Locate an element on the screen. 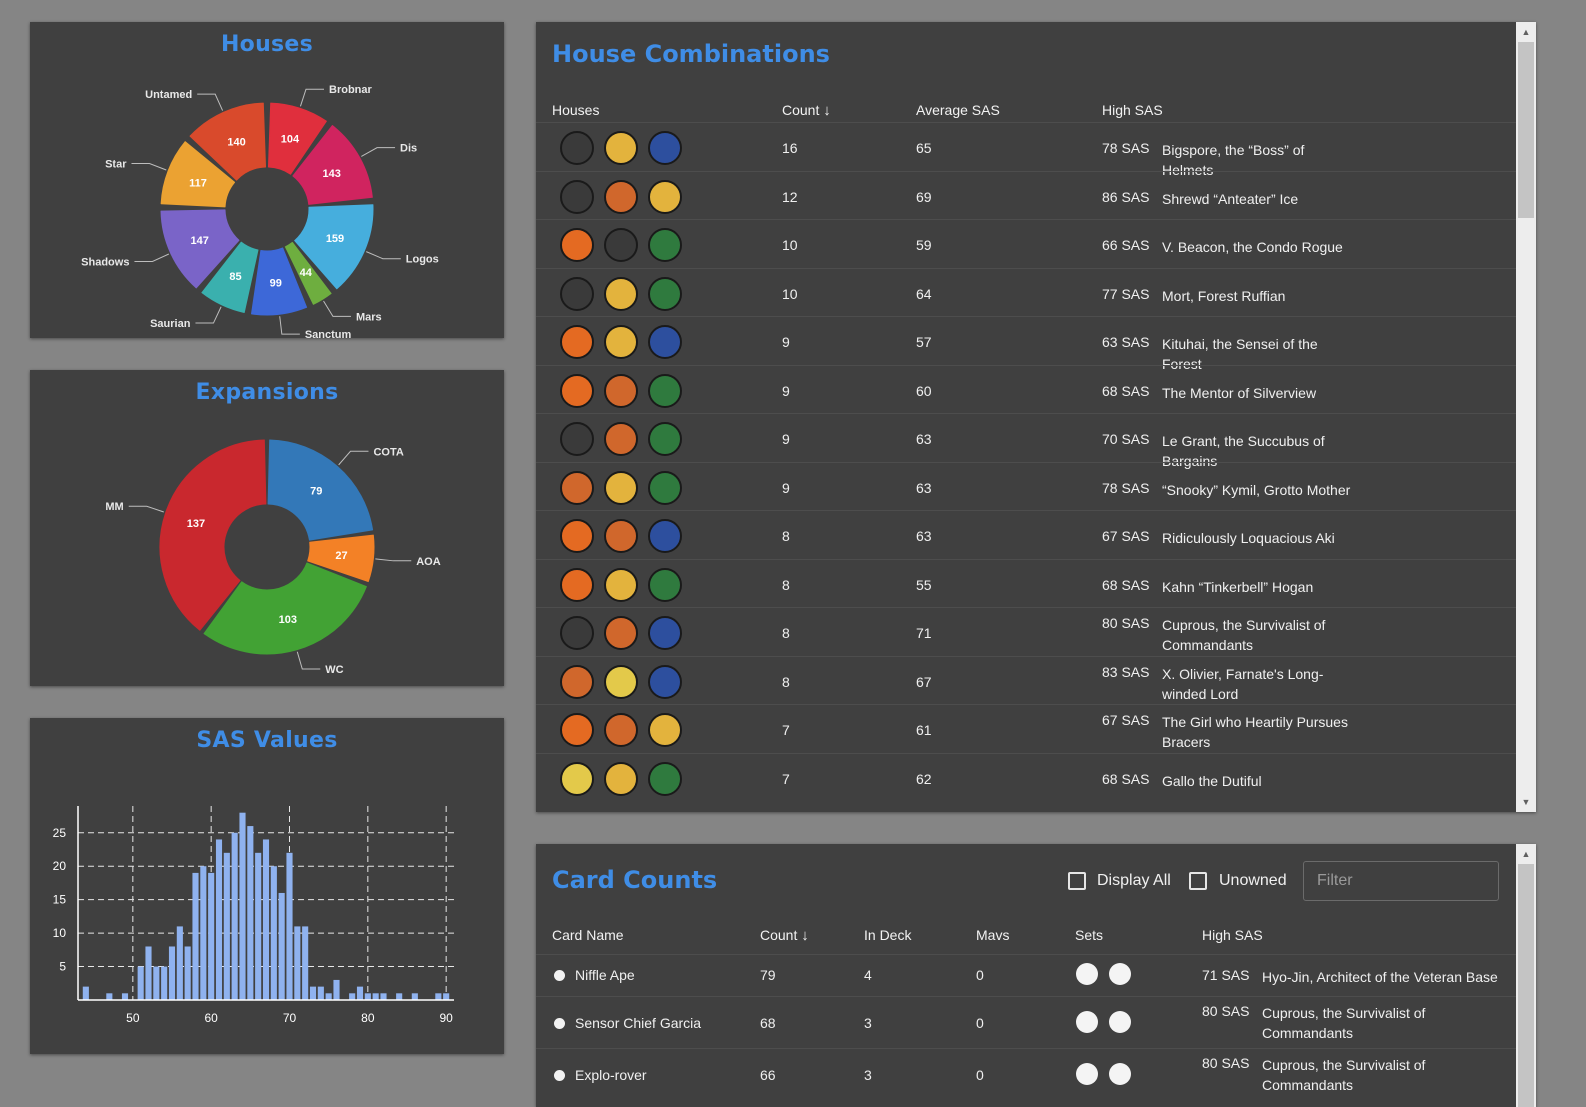 The width and height of the screenshot is (1586, 1107). slice-leader-line is located at coordinates (393, 560).